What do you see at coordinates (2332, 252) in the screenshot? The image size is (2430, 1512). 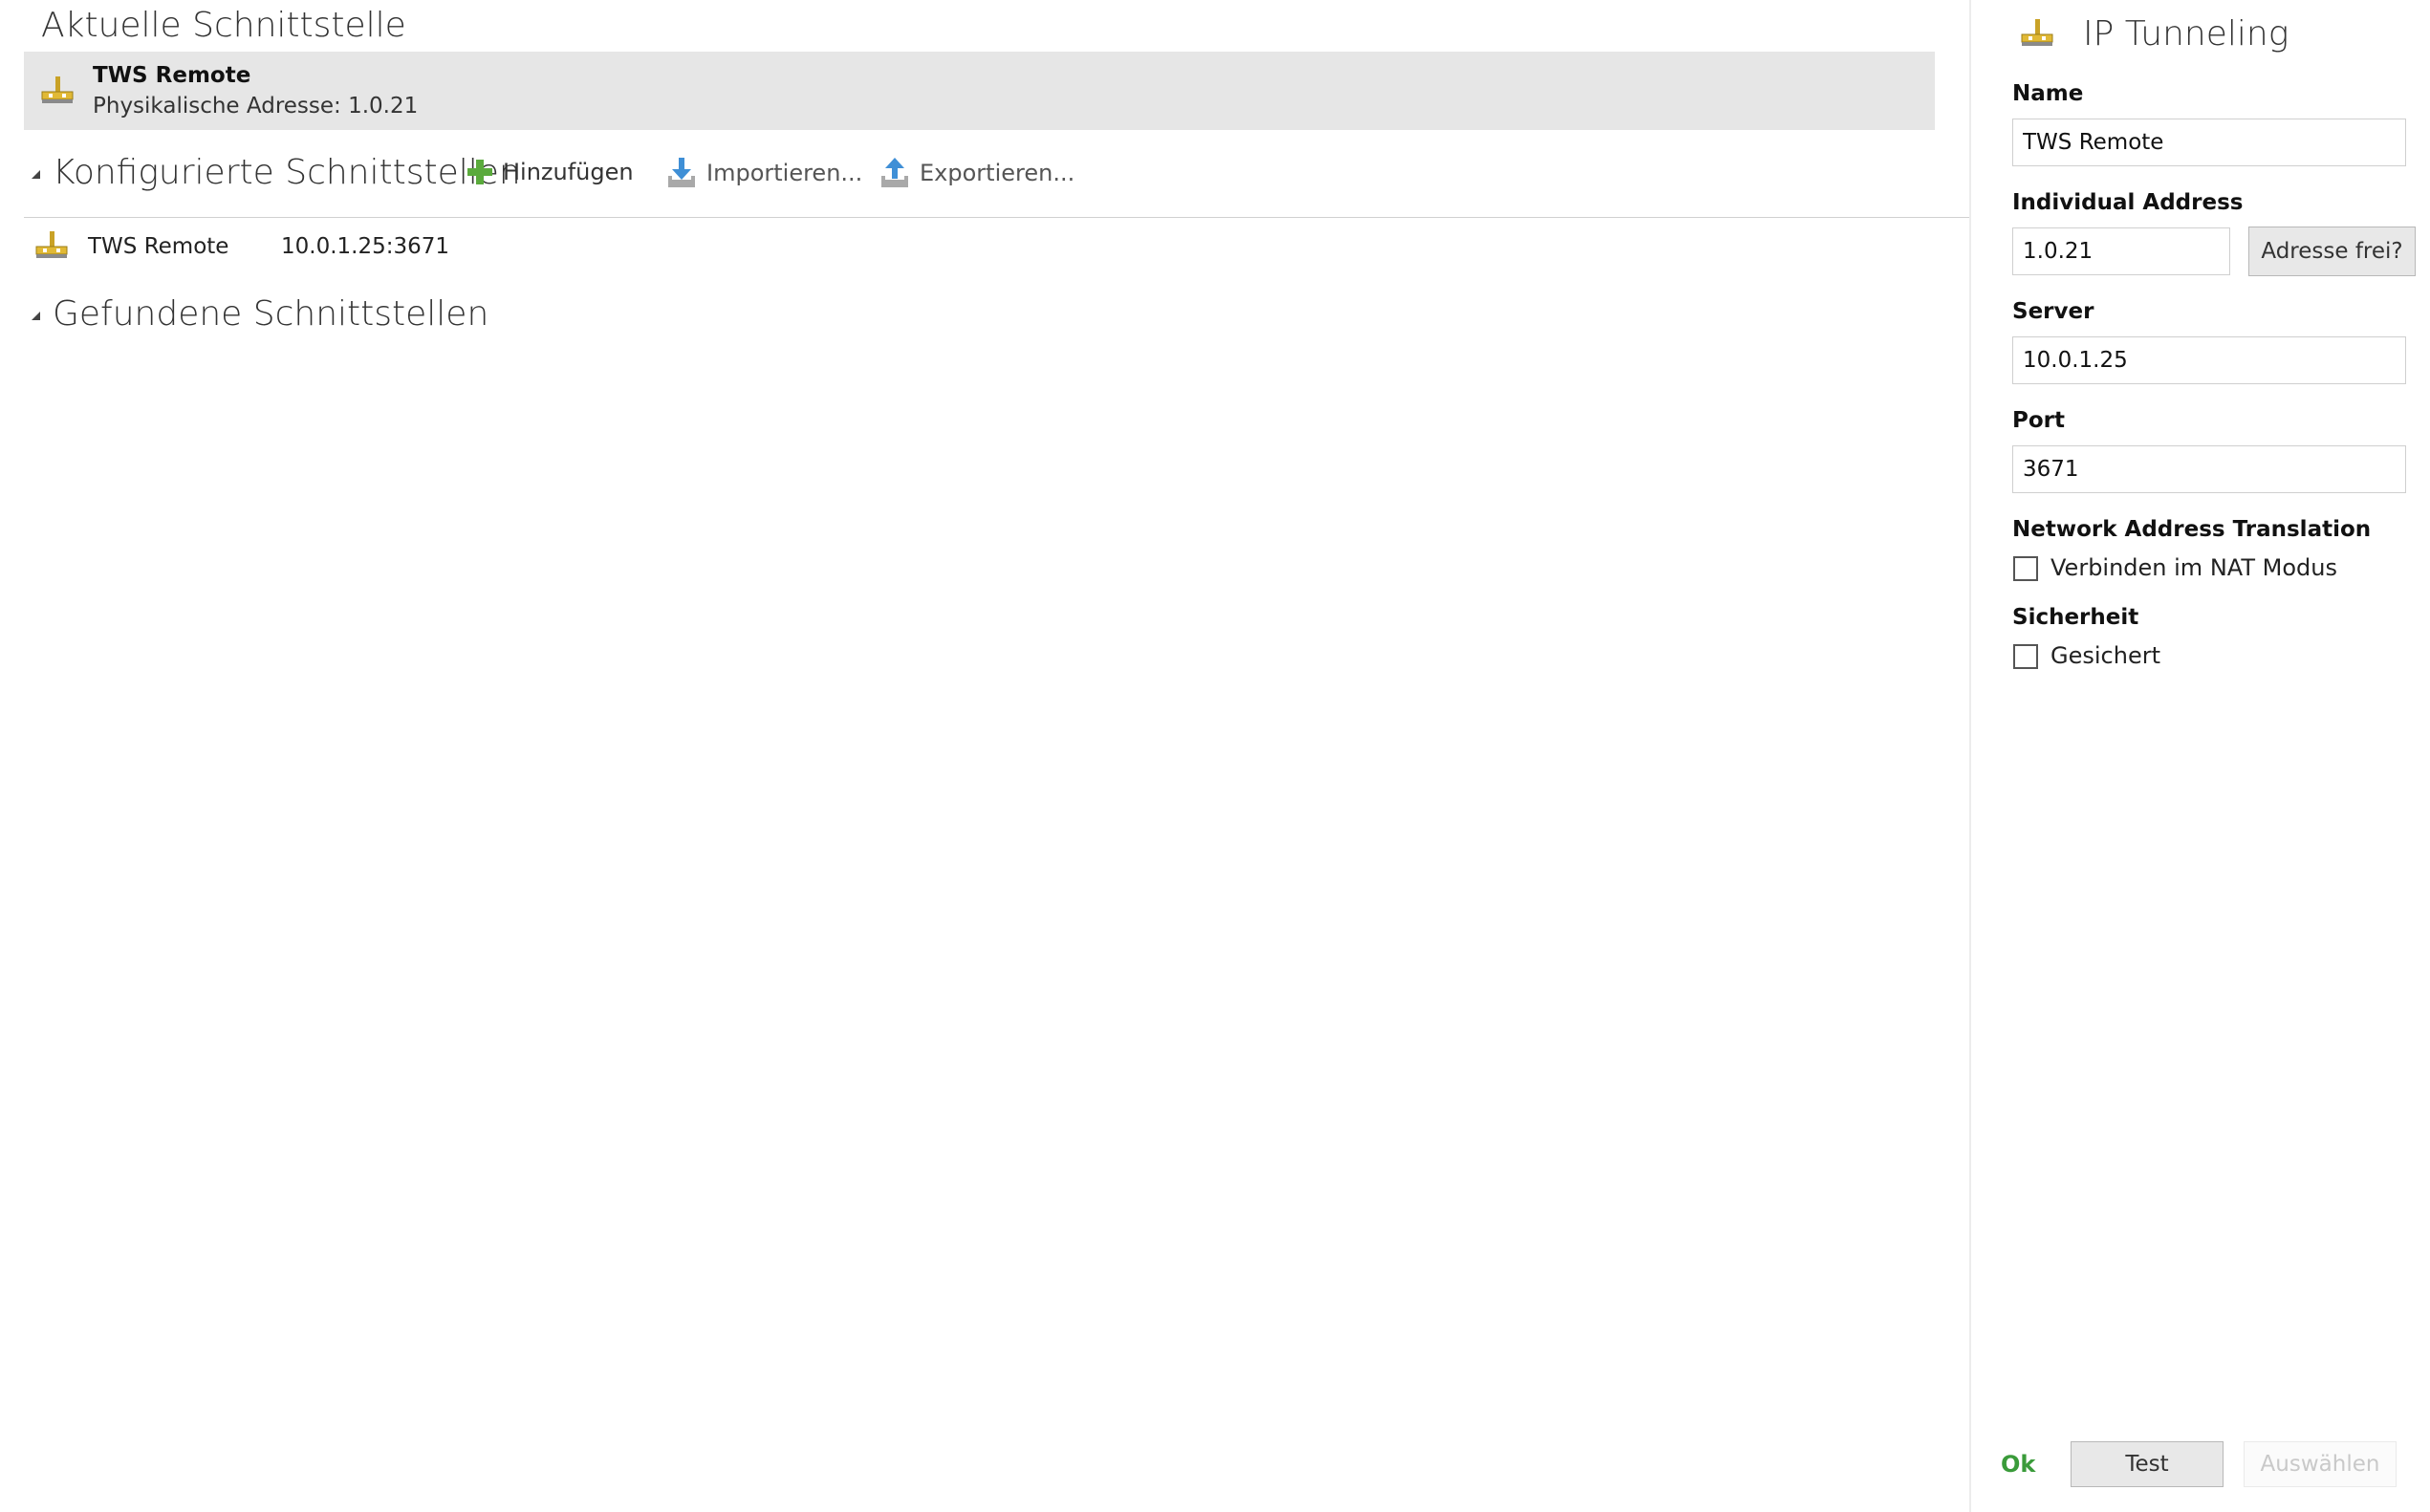 I see `address-check-button: Adresse frei?` at bounding box center [2332, 252].